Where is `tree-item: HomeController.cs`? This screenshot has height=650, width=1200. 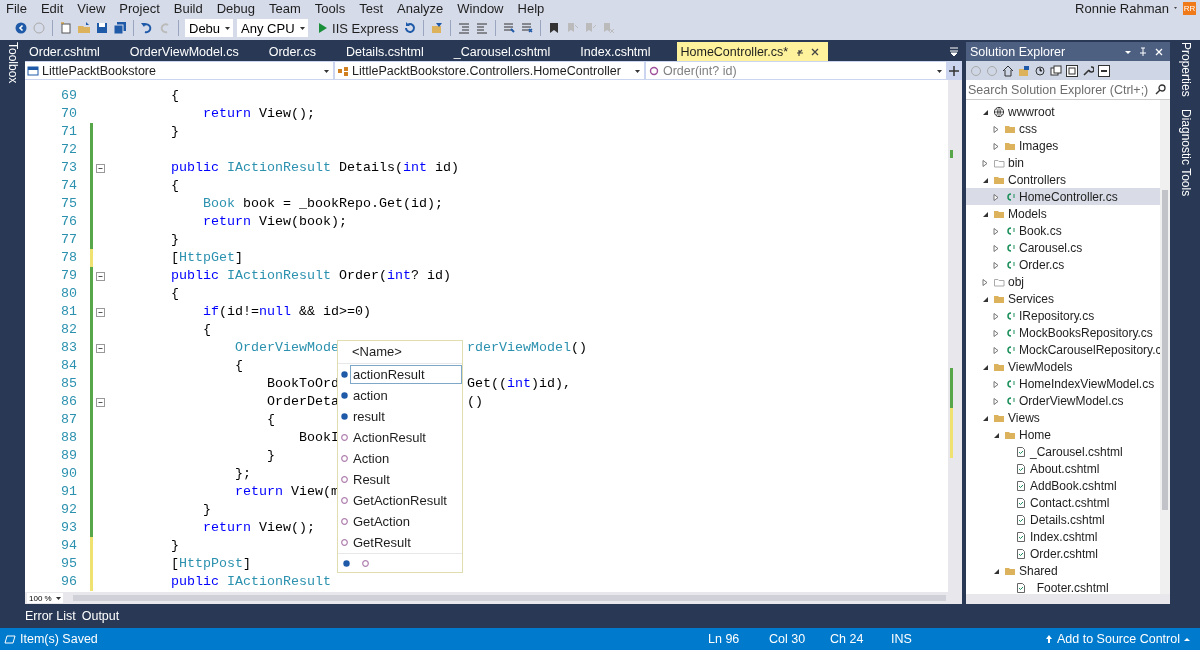 tree-item: HomeController.cs is located at coordinates (1063, 196).